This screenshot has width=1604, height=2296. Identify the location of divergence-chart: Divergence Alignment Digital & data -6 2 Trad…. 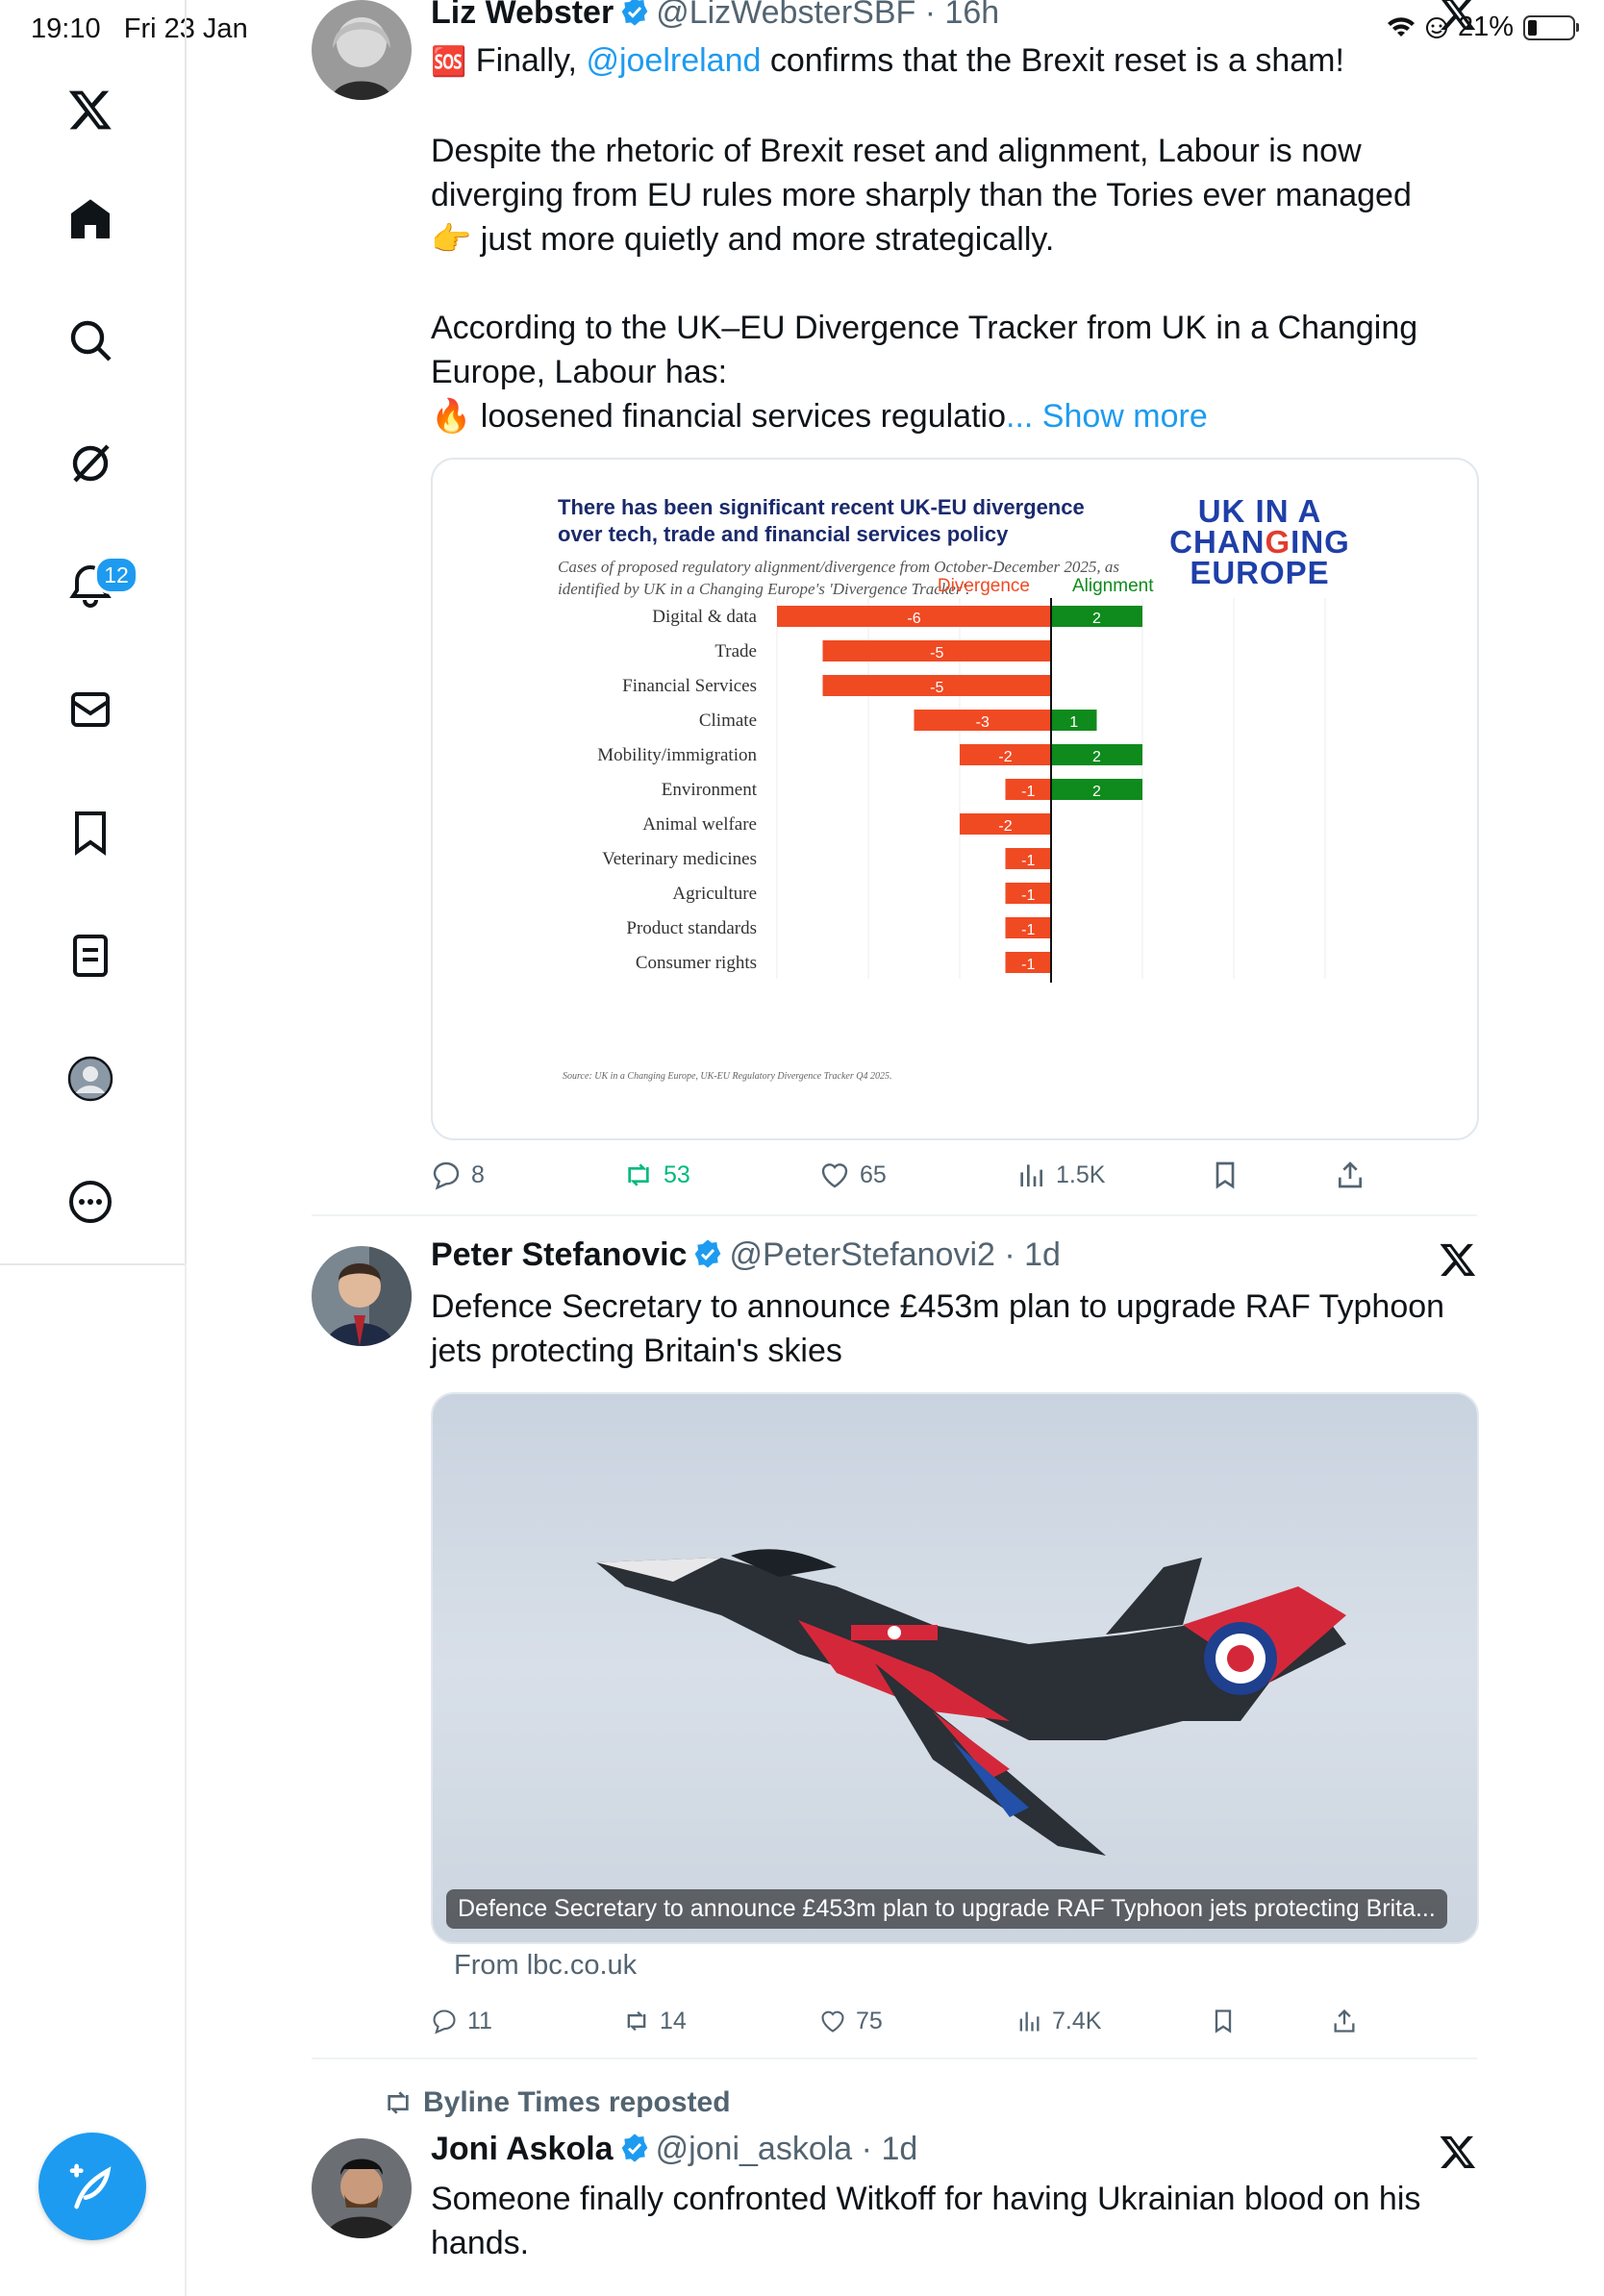
(961, 779).